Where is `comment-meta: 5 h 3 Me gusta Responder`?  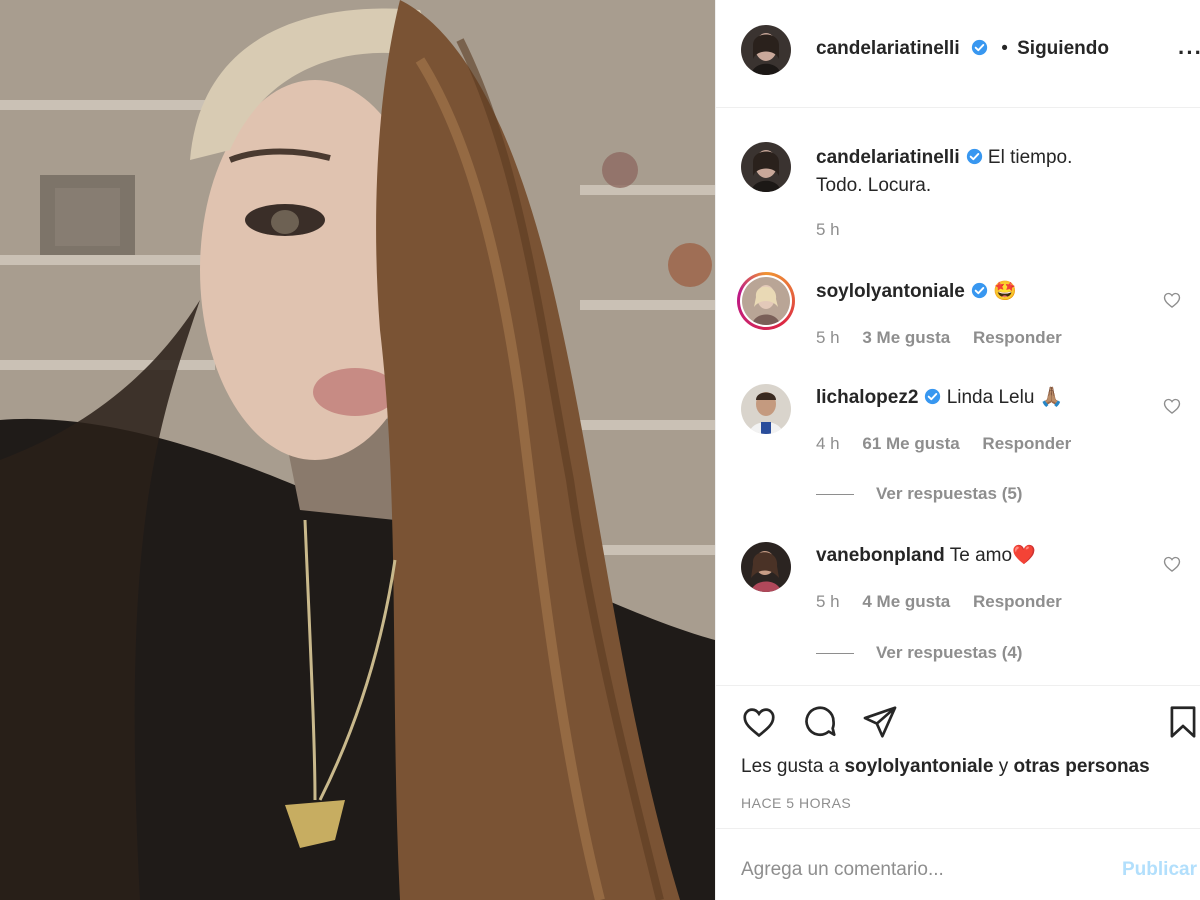 comment-meta: 5 h 3 Me gusta Responder is located at coordinates (948, 338).